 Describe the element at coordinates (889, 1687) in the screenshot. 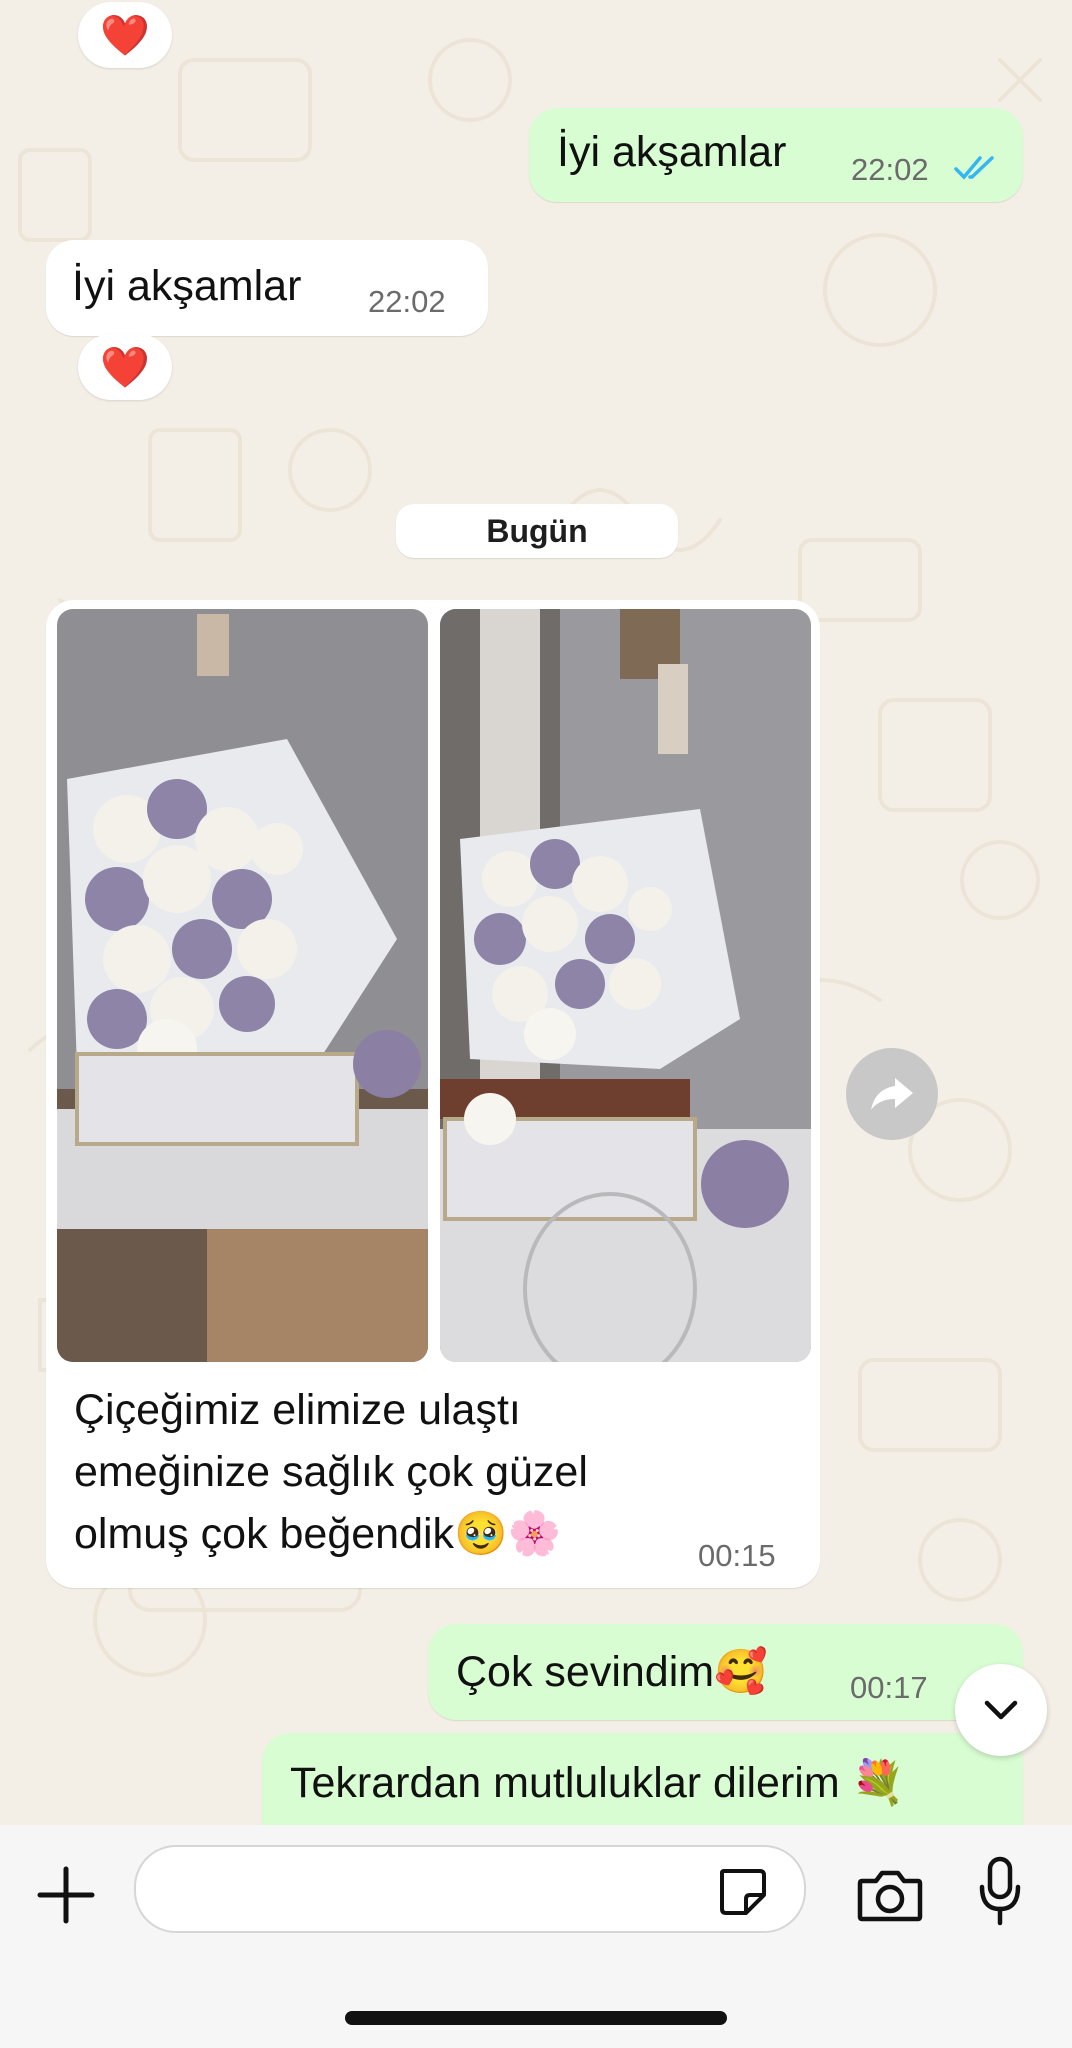

I see `message-time: 00:17` at that location.